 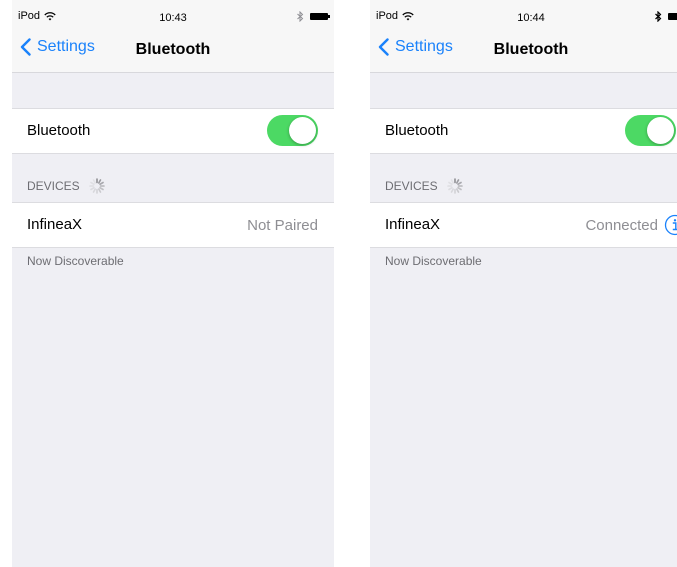 I want to click on device-status: Not Paired, so click(x=282, y=225).